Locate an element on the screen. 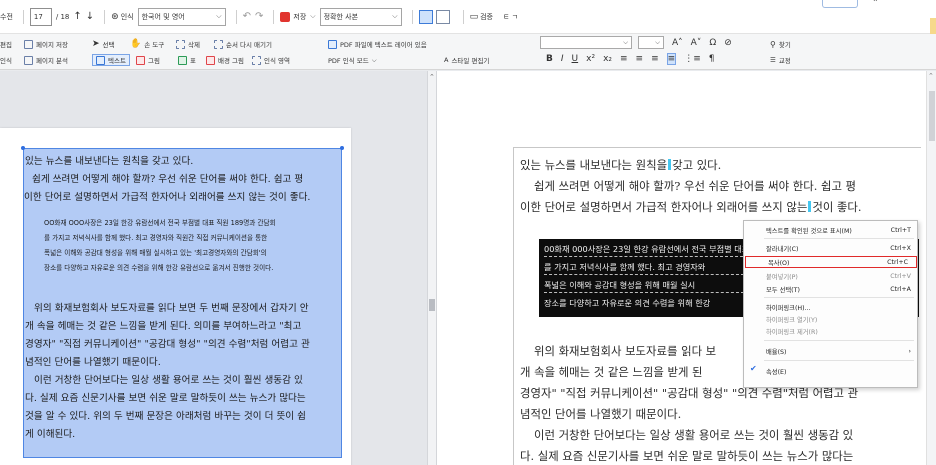  arrow-up-icon: ↑ is located at coordinates (77, 17).